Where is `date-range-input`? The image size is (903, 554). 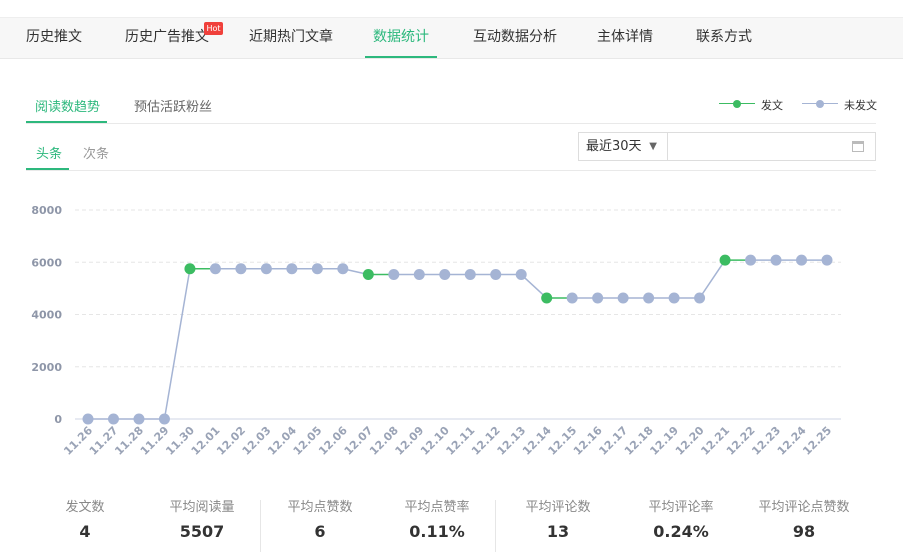
date-range-input is located at coordinates (771, 146).